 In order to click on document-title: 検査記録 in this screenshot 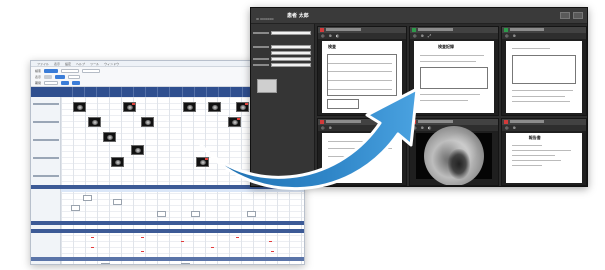, I will do `click(446, 46)`.